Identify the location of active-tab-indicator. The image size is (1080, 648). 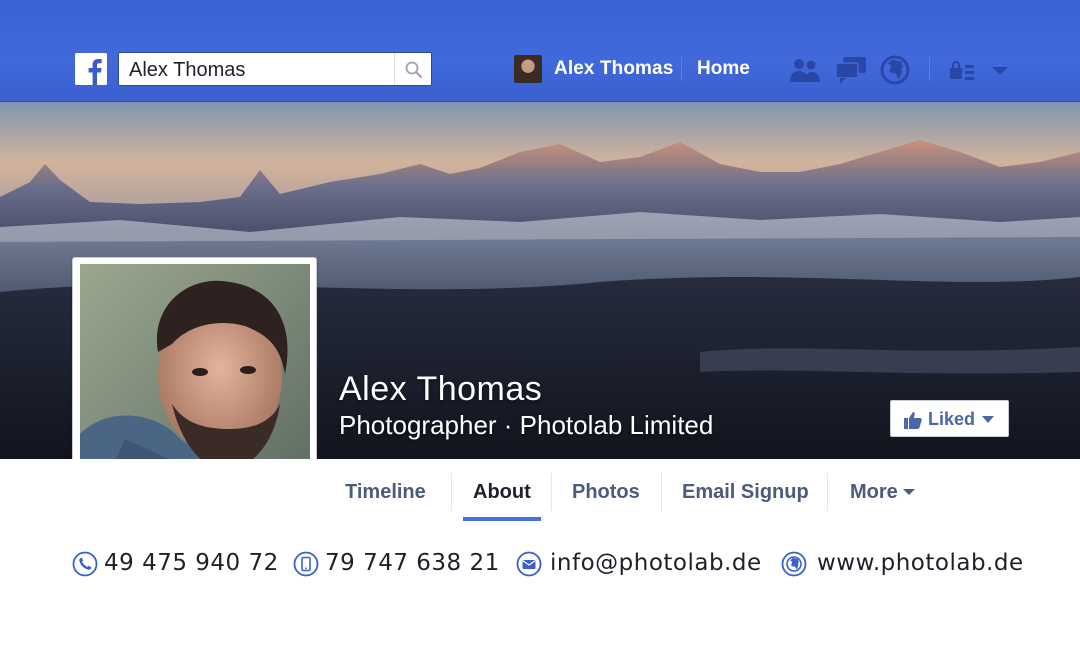
(502, 519).